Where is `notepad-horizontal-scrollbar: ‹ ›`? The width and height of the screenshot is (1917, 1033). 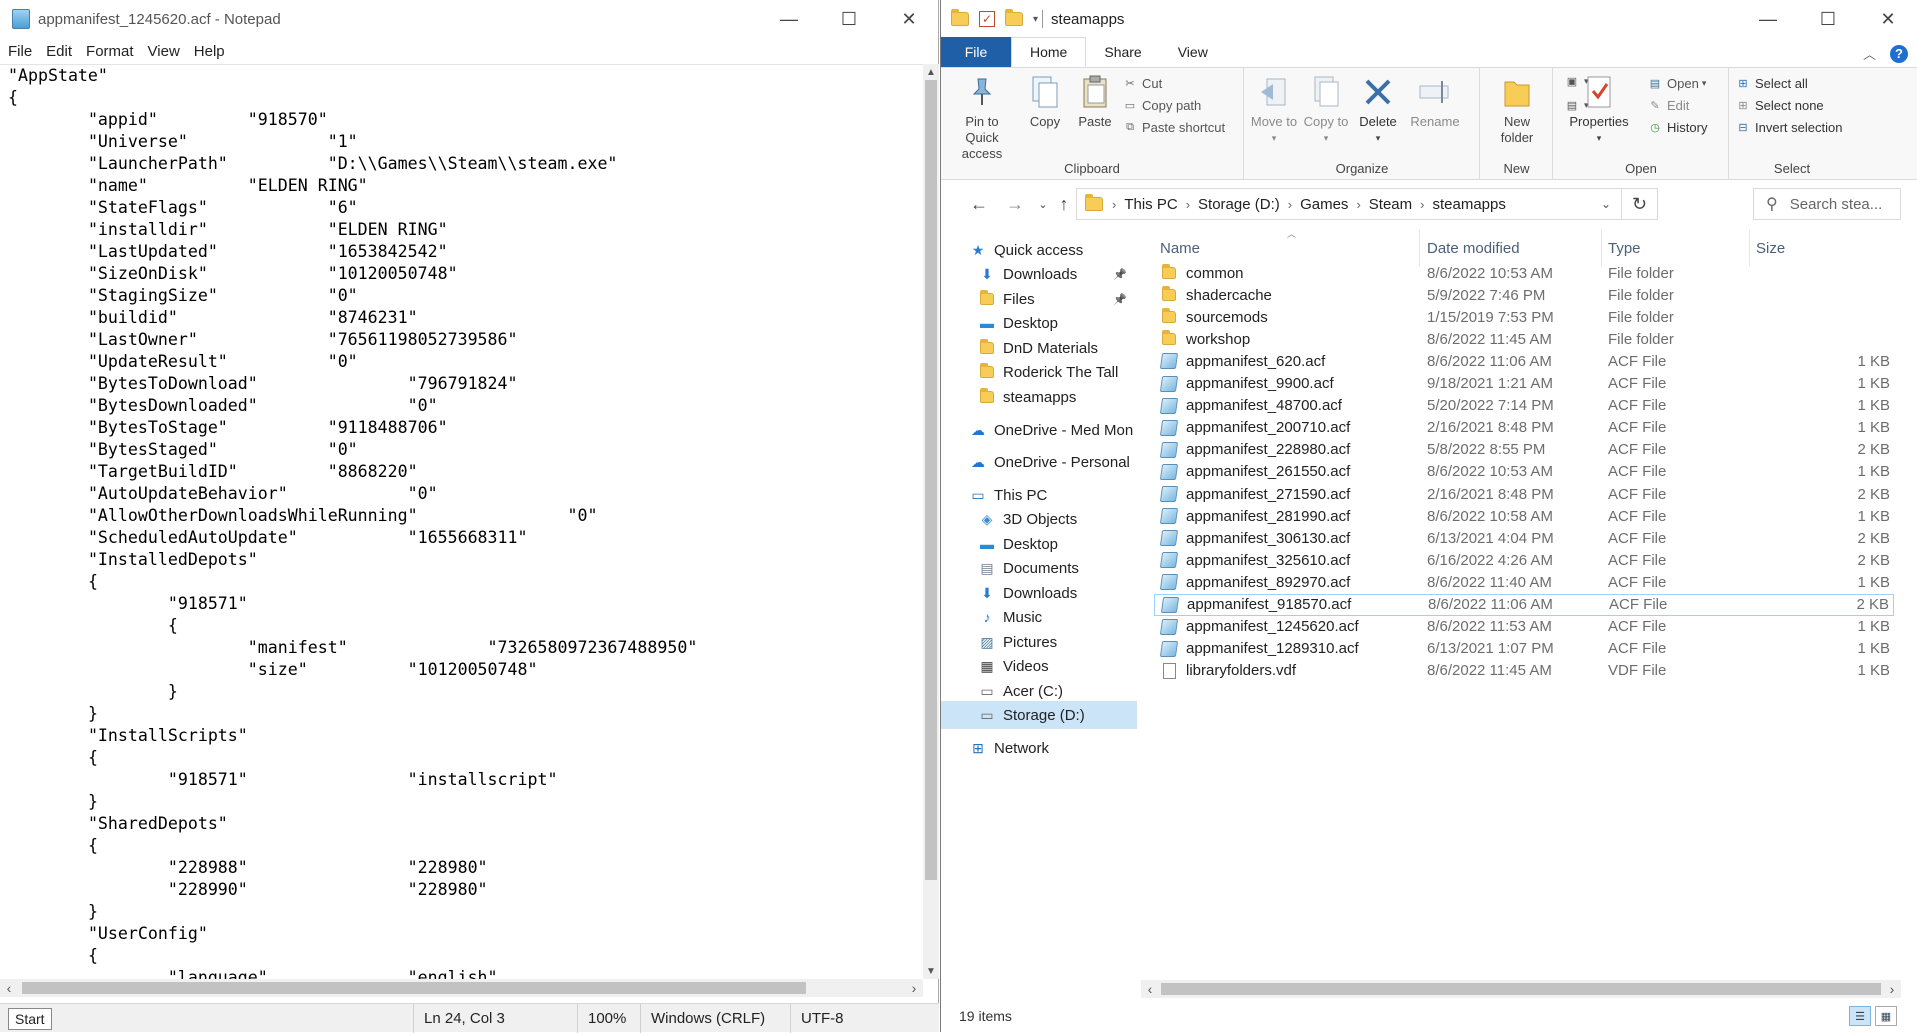
notepad-horizontal-scrollbar: ‹ › is located at coordinates (461, 988).